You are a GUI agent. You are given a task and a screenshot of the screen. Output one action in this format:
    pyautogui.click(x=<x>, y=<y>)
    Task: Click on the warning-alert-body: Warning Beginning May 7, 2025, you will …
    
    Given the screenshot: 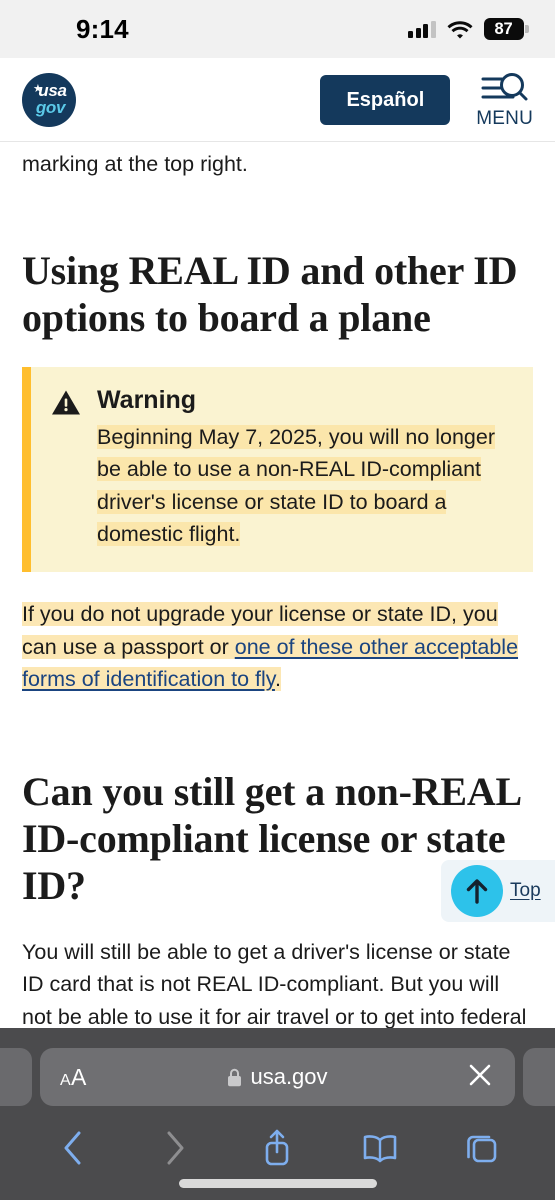 What is the action you would take?
    pyautogui.click(x=304, y=467)
    